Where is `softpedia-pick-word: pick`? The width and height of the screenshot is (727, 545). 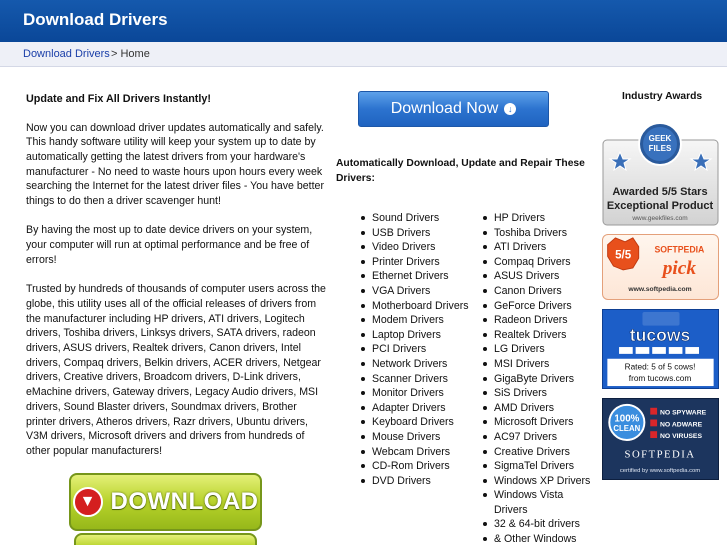
softpedia-pick-word: pick is located at coordinates (679, 268).